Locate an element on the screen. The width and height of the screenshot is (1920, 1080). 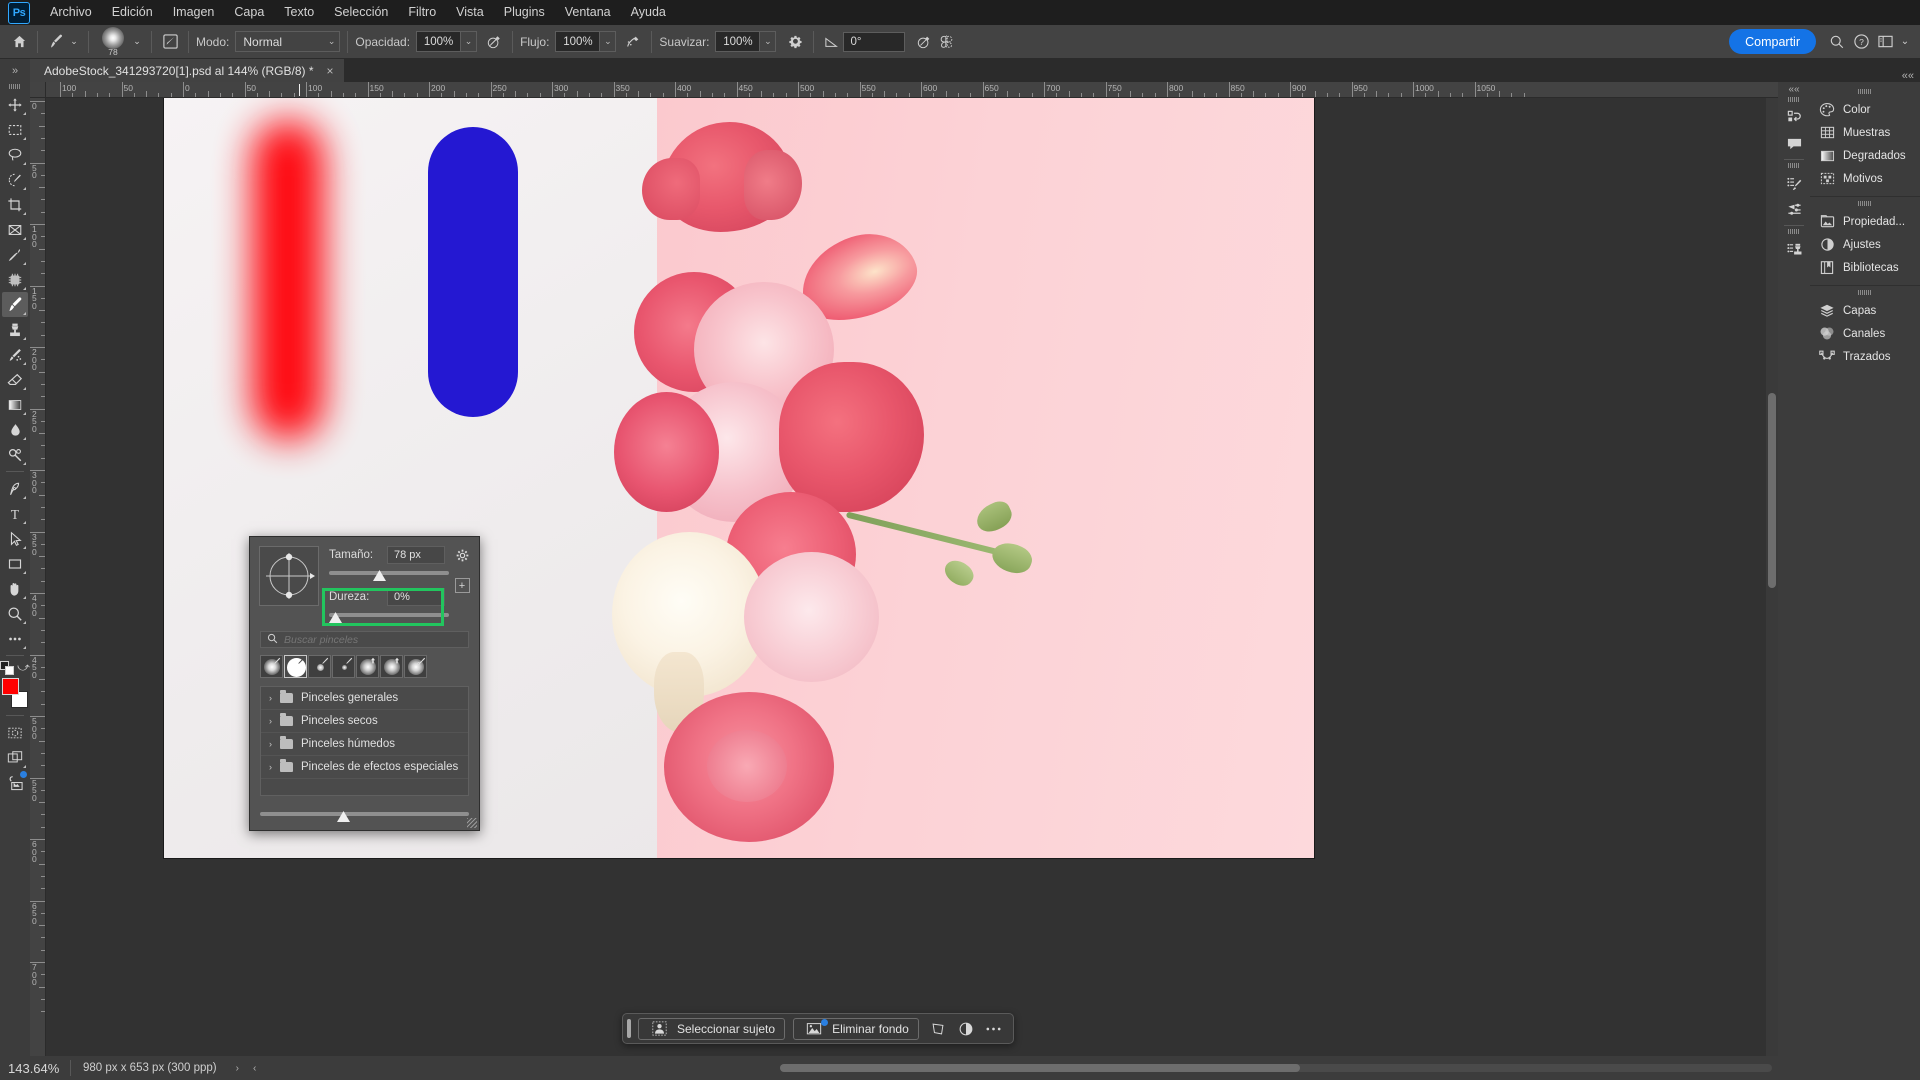
brush-preset-selected is located at coordinates (295, 666).